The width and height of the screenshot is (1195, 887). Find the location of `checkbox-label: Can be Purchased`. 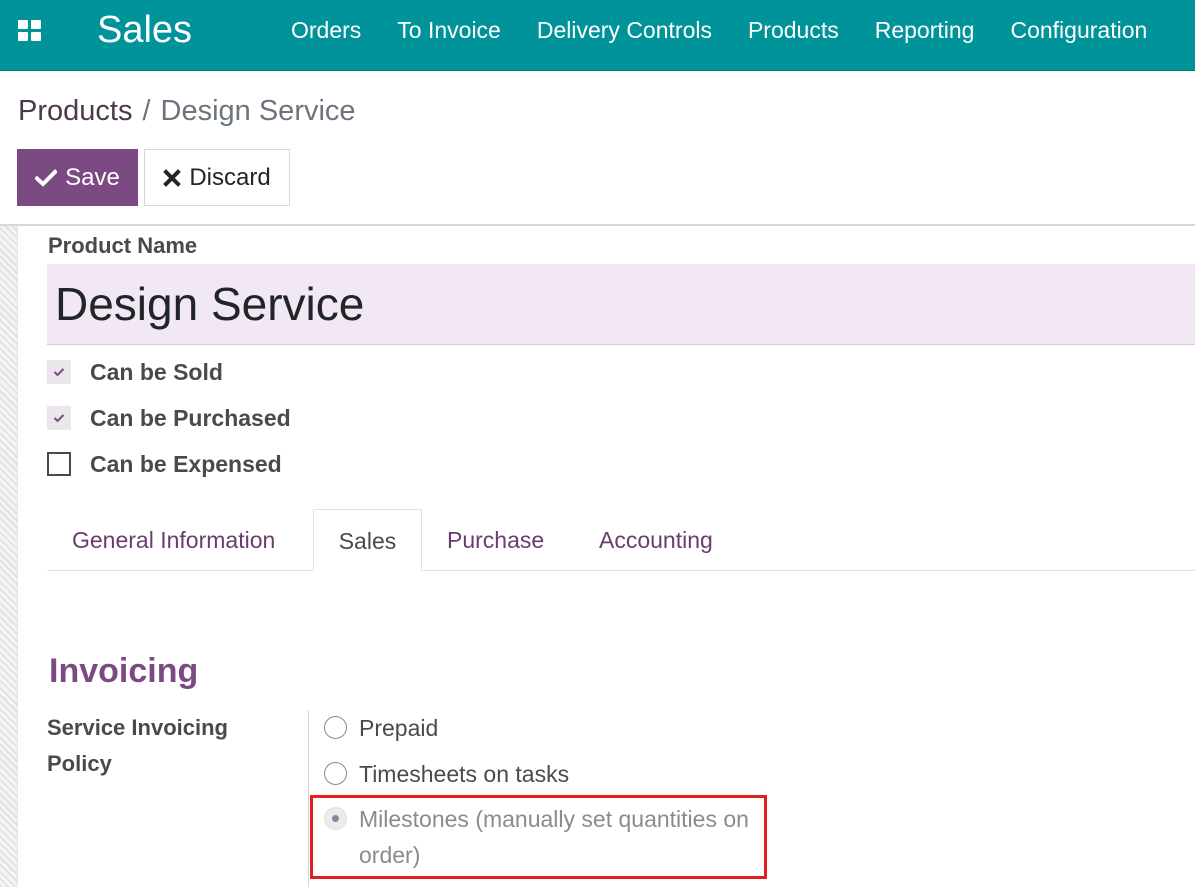

checkbox-label: Can be Purchased is located at coordinates (190, 417).